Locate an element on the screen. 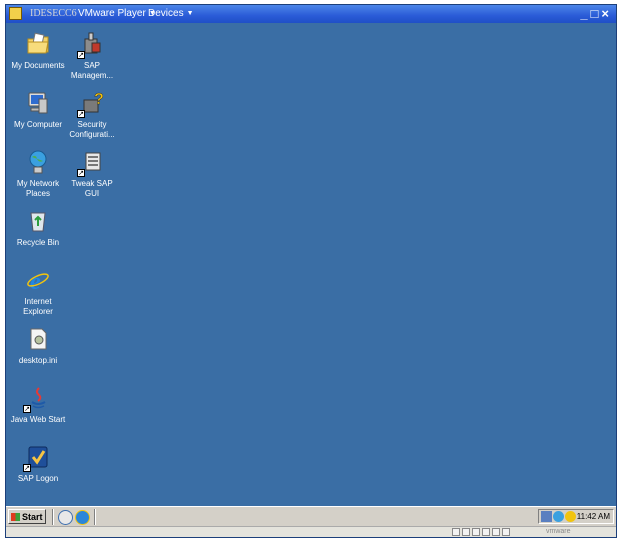 Image resolution: width=620 pixels, height=540 pixels. svg-text: e is located at coordinates (35, 281).